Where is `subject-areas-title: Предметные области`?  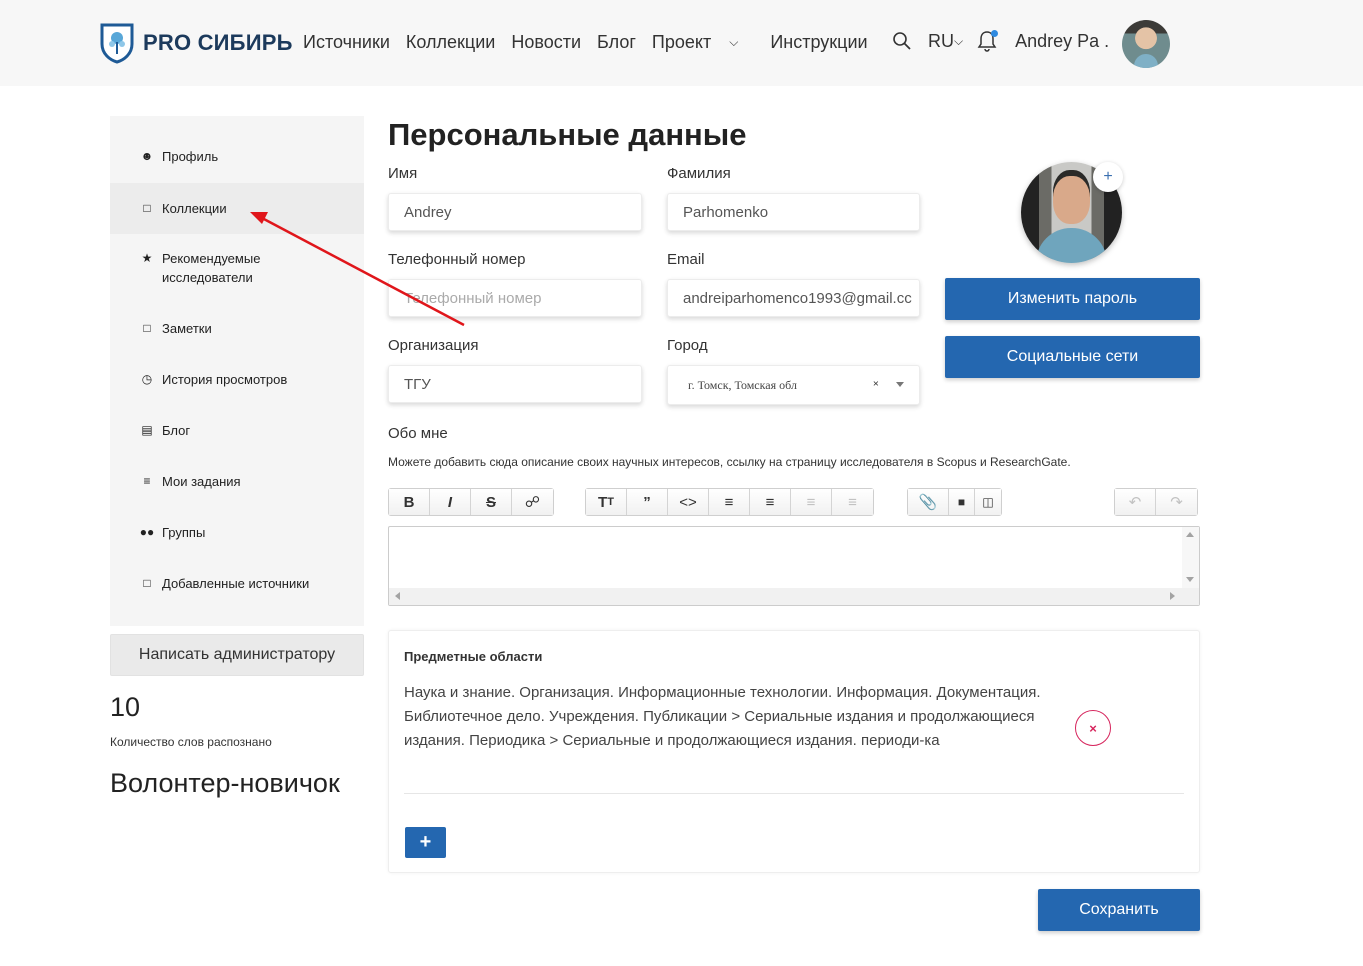
subject-areas-title: Предметные области is located at coordinates (473, 656).